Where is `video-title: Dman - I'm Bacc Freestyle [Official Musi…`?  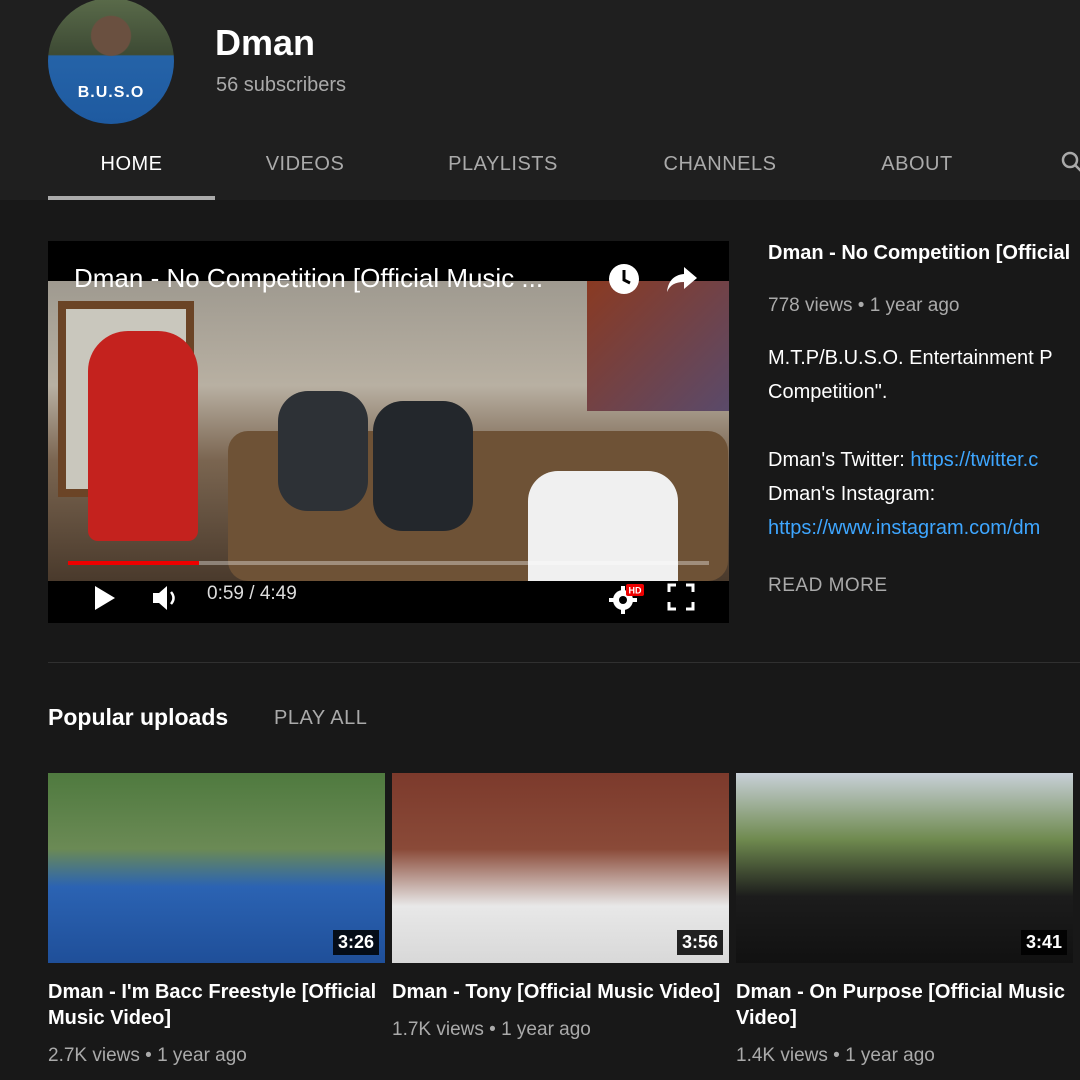
video-title: Dman - I'm Bacc Freestyle [Official Musi… is located at coordinates (216, 1005).